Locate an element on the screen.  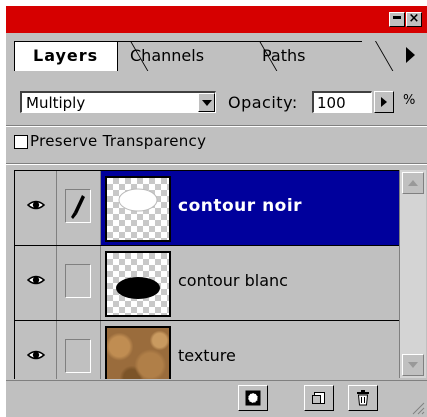
layer-name: contour noir is located at coordinates (240, 206).